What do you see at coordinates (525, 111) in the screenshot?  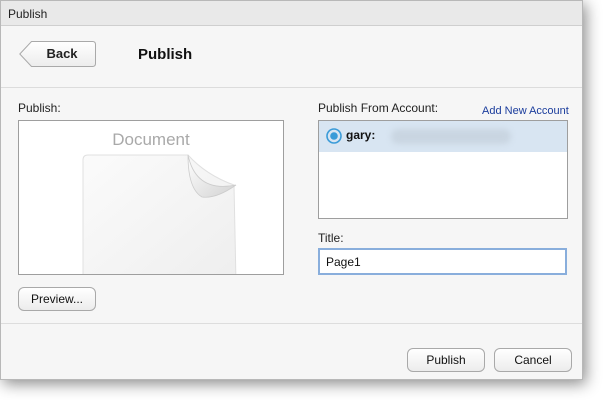 I see `add-new-account-link: Add New Account` at bounding box center [525, 111].